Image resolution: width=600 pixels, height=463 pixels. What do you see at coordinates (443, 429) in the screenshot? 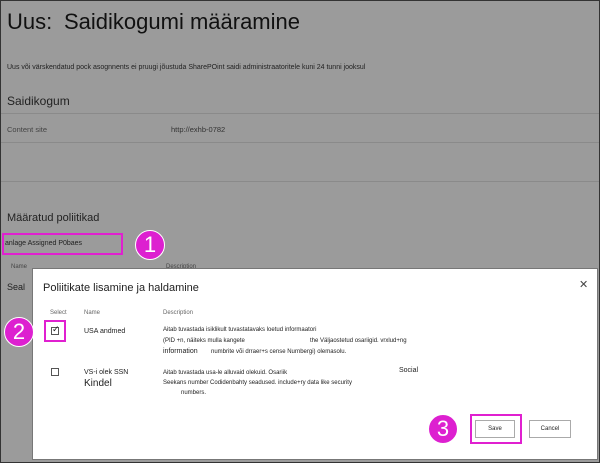
I see `callout-3: 3` at bounding box center [443, 429].